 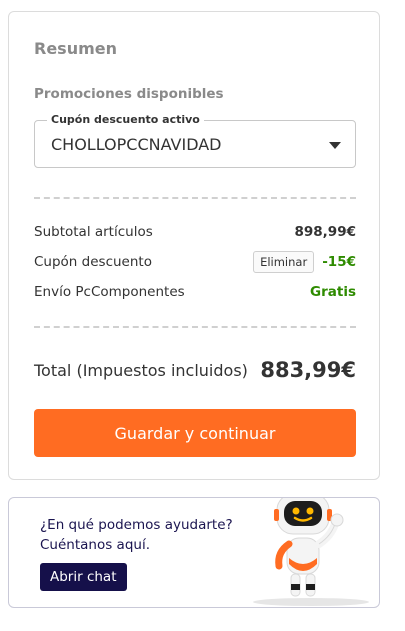 I want to click on coupon-select-value: CHOLLOPCCNAVIDAD, so click(x=136, y=144).